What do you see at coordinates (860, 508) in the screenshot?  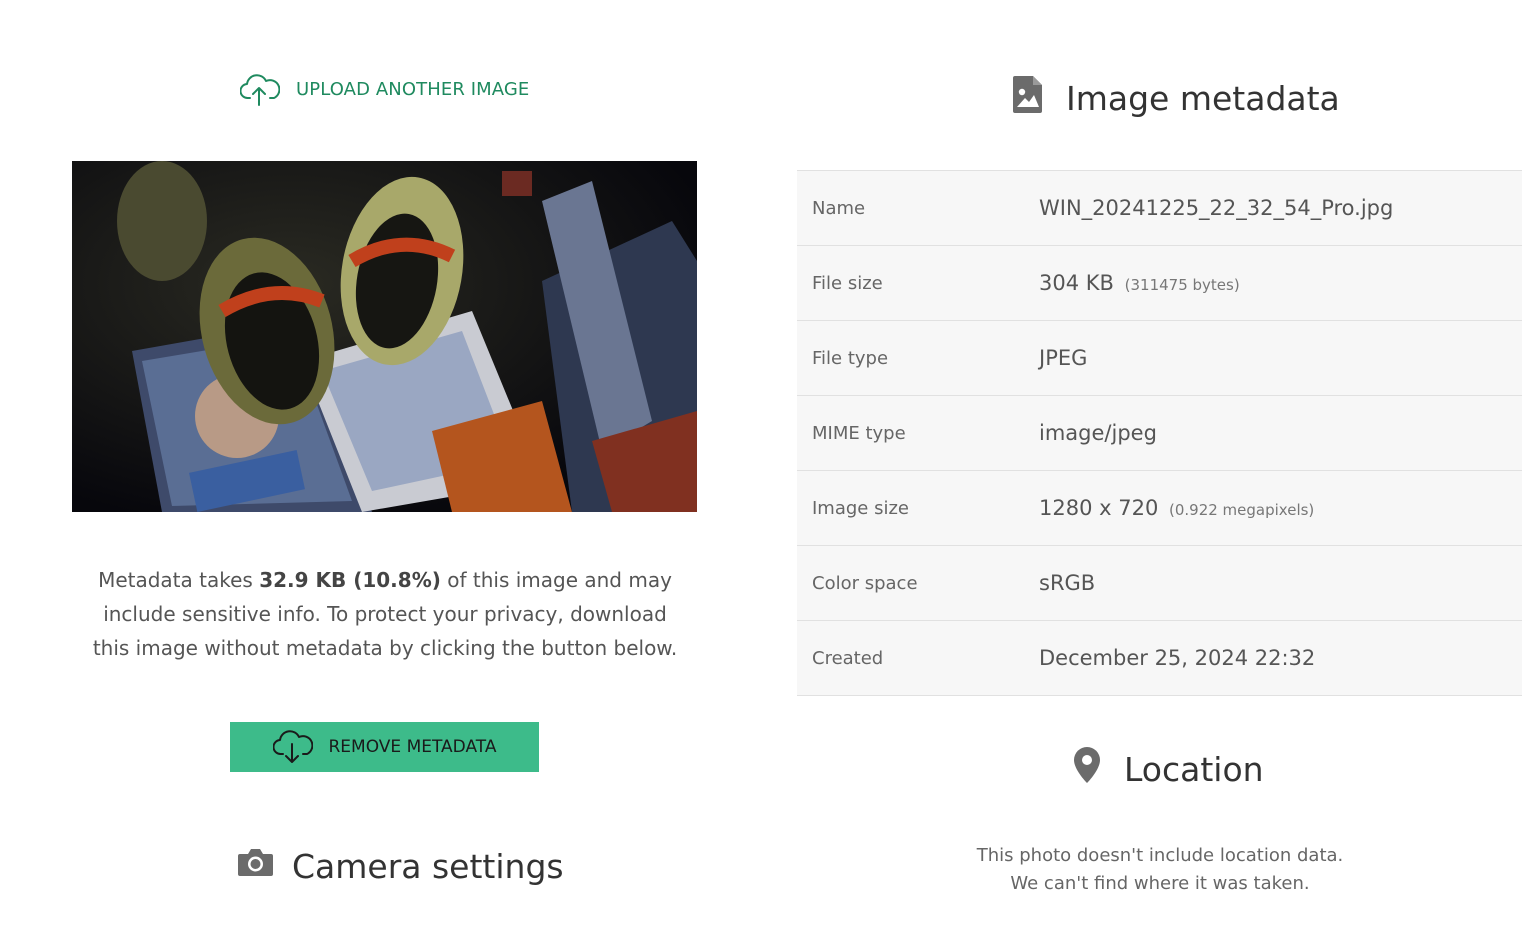 I see `row-key: Image size` at bounding box center [860, 508].